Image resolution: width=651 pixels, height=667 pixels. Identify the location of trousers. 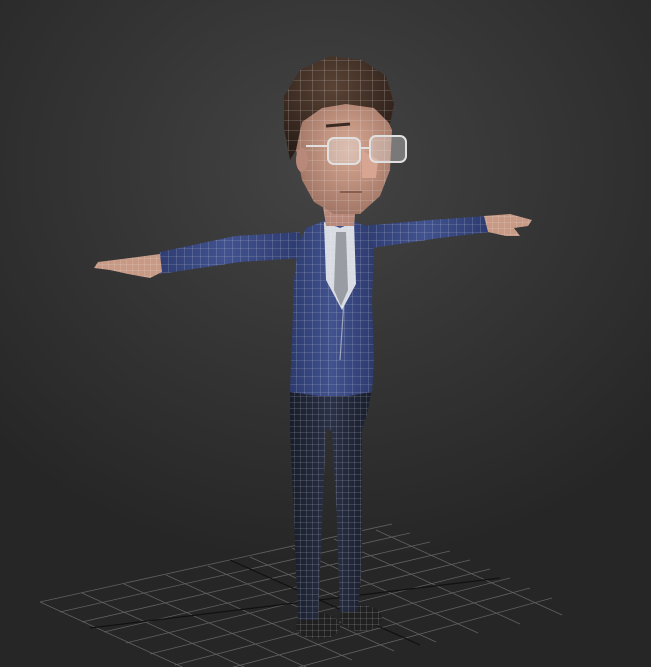
(331, 504).